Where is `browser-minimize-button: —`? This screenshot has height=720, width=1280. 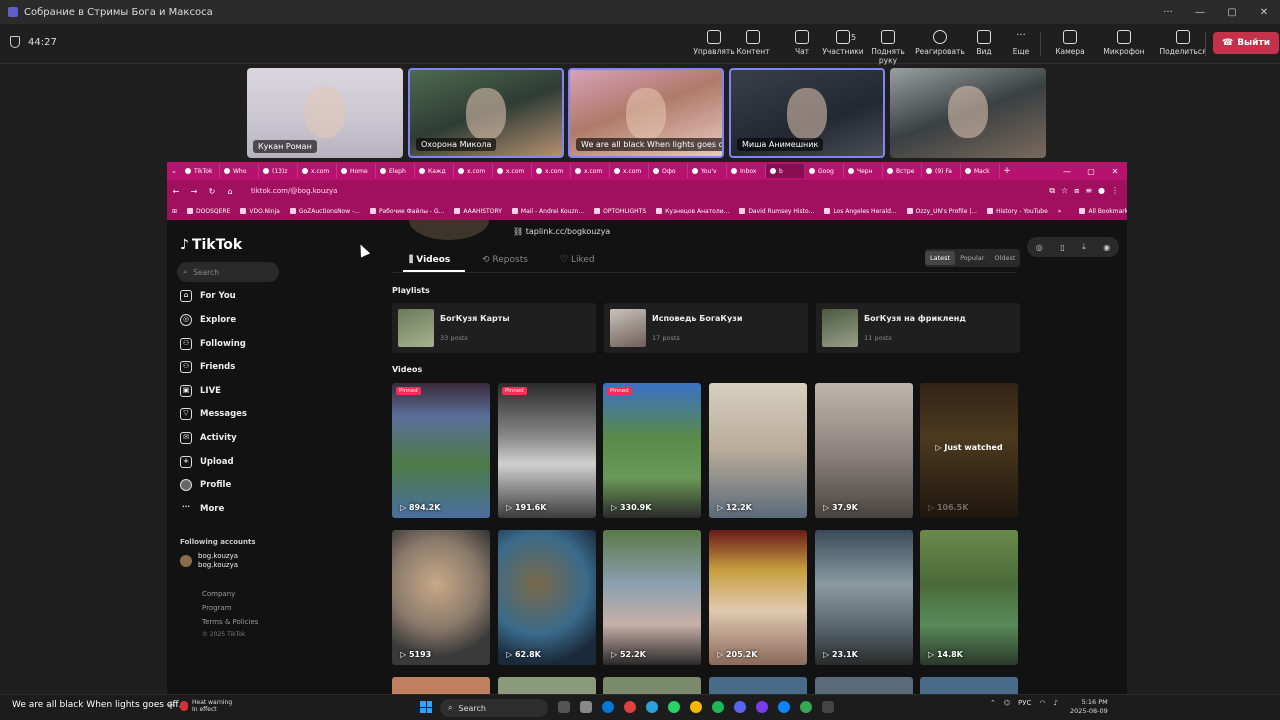 browser-minimize-button: — is located at coordinates (1067, 171).